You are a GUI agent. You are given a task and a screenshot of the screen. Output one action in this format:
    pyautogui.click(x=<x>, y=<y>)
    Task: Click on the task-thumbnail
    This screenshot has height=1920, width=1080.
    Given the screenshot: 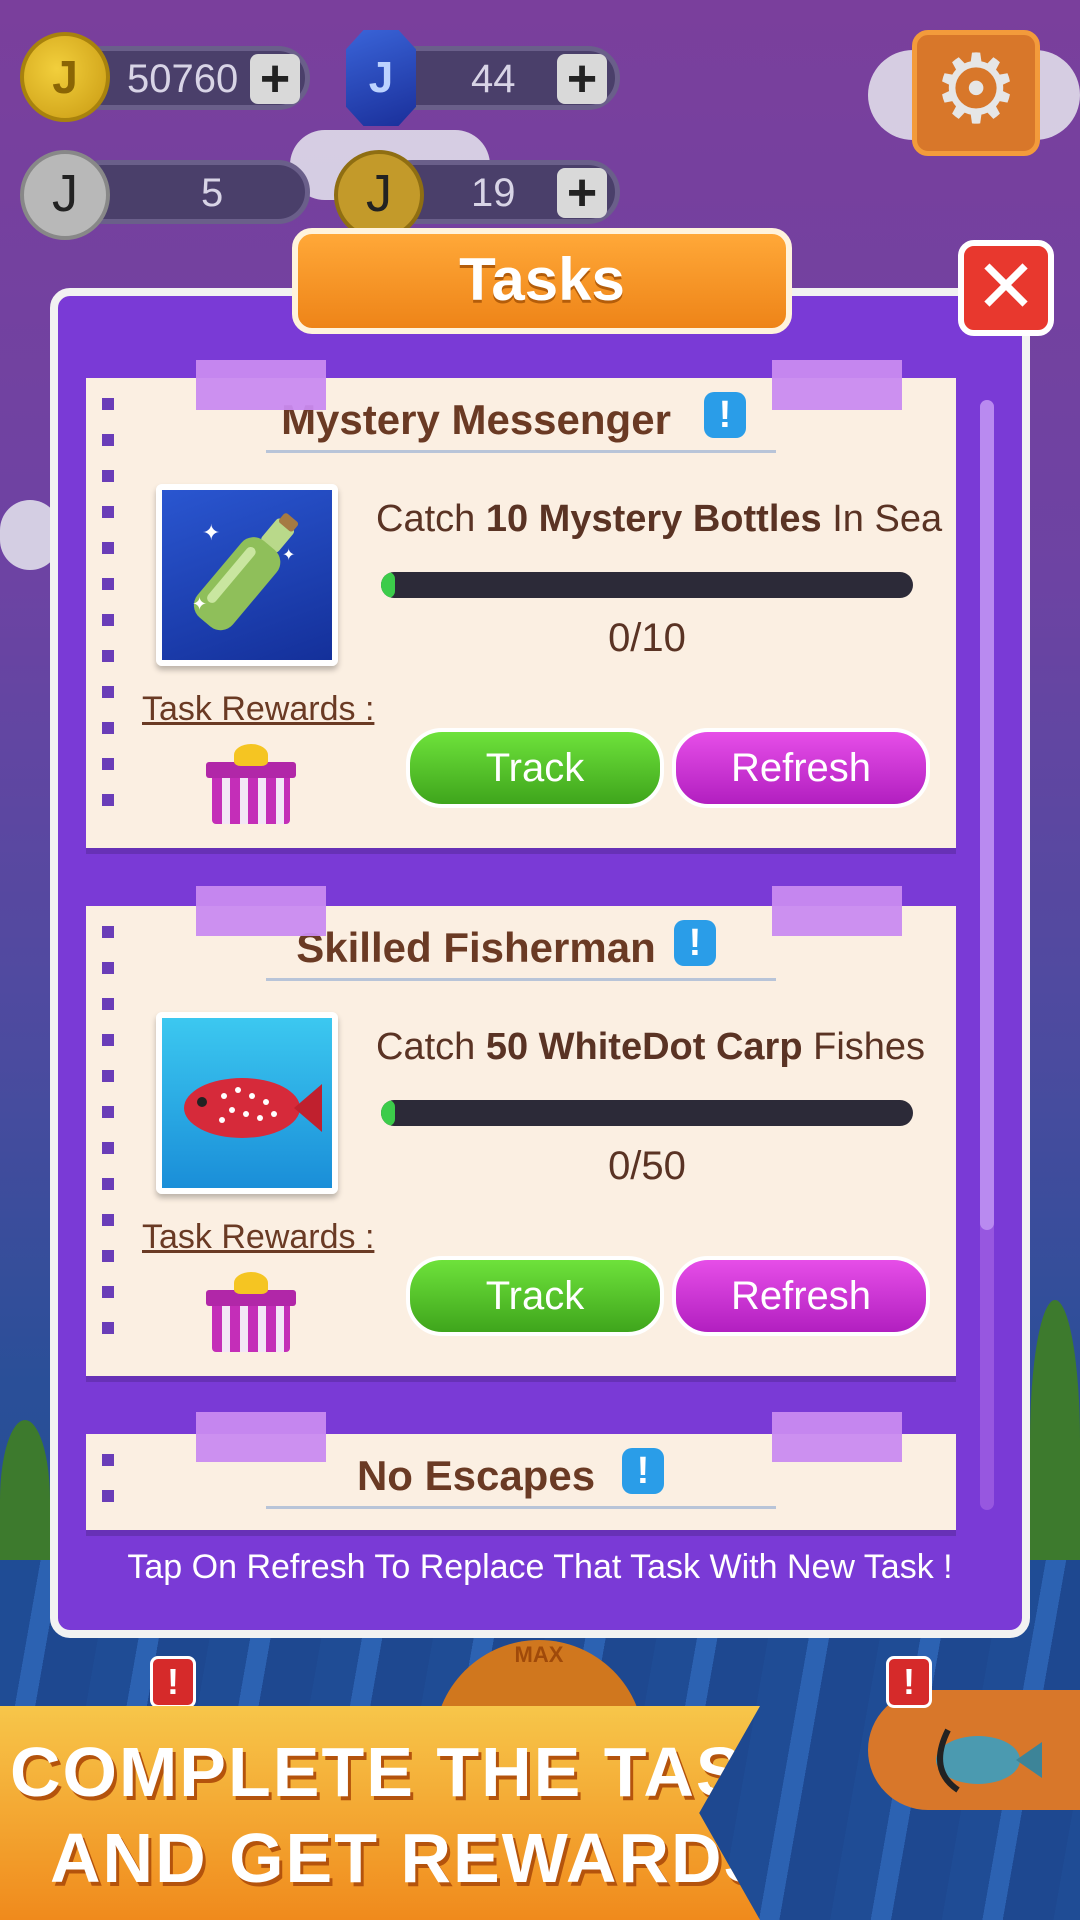 What is the action you would take?
    pyautogui.click(x=247, y=1103)
    